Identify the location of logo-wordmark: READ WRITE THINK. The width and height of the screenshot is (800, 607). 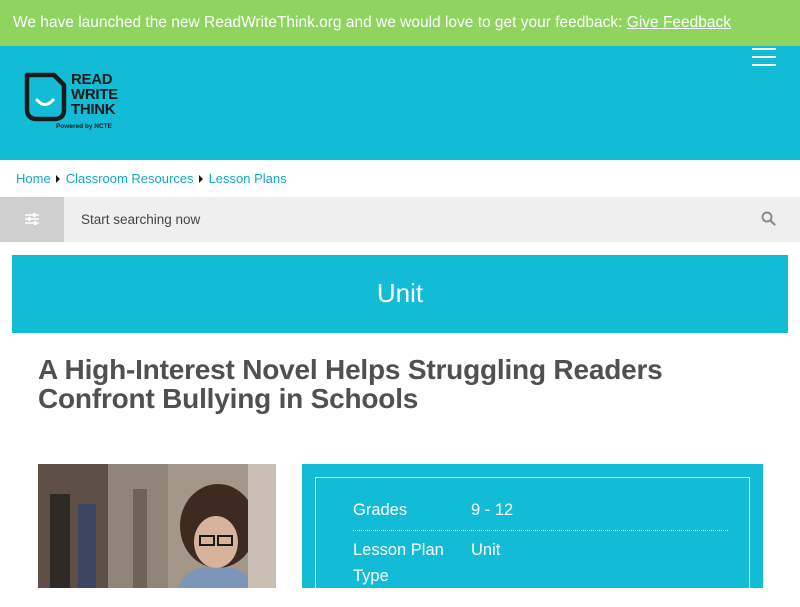
(94, 94).